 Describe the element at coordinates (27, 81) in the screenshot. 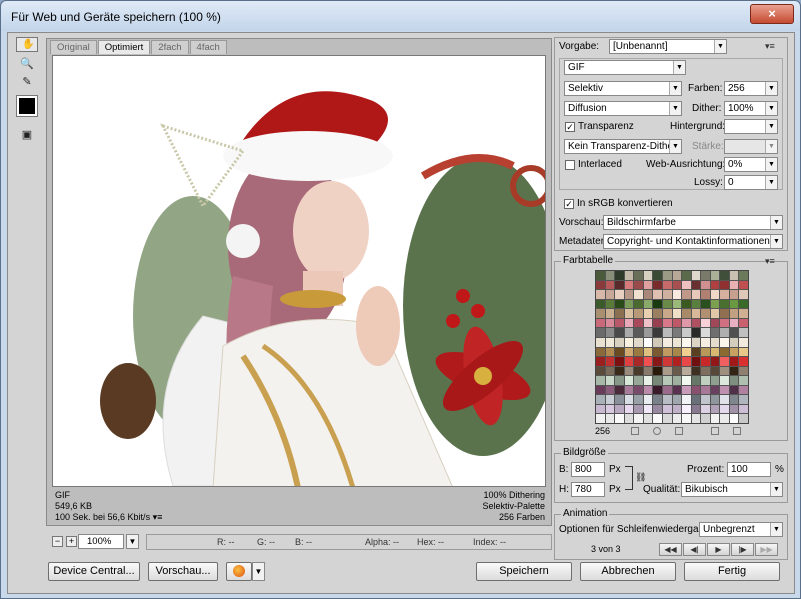

I see `eyedropper-tool-icon: ✎` at that location.